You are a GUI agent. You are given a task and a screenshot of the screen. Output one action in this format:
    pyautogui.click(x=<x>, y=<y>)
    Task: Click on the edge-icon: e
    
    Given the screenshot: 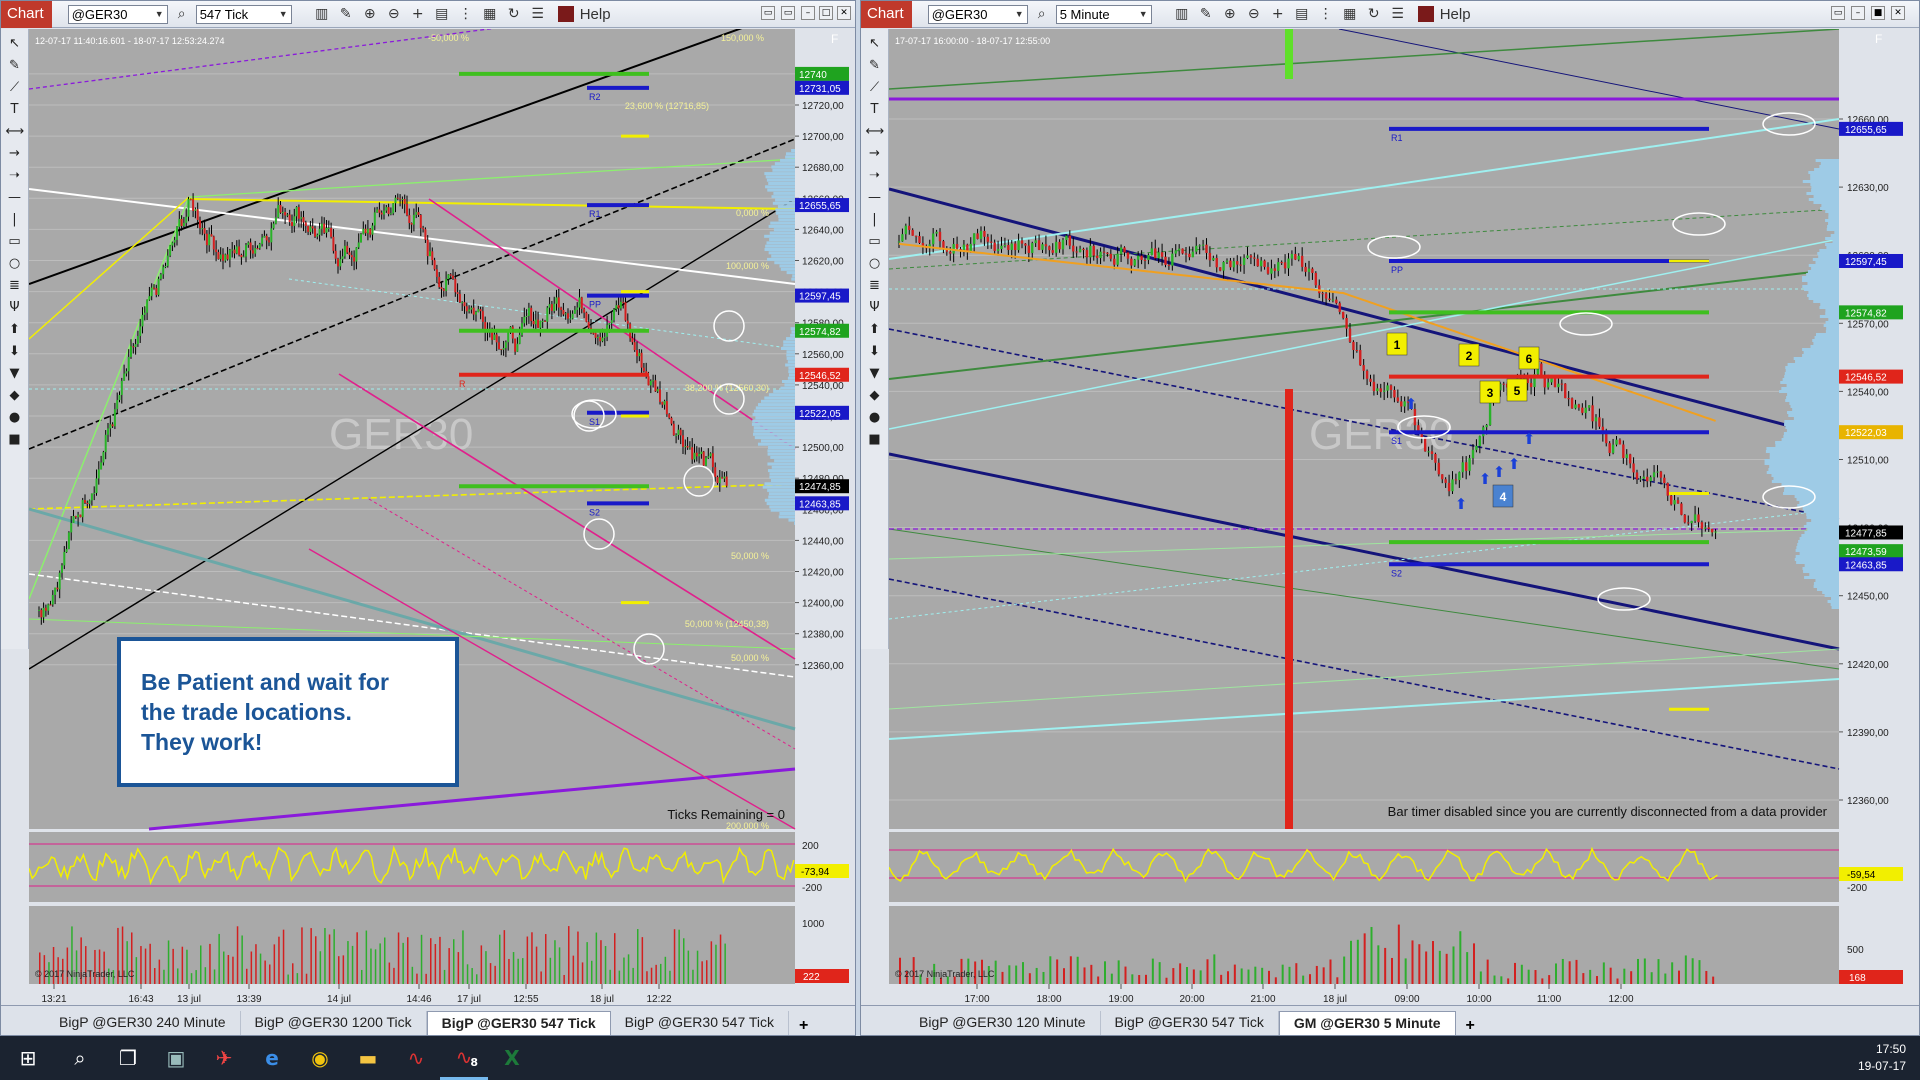 What is the action you would take?
    pyautogui.click(x=272, y=1058)
    